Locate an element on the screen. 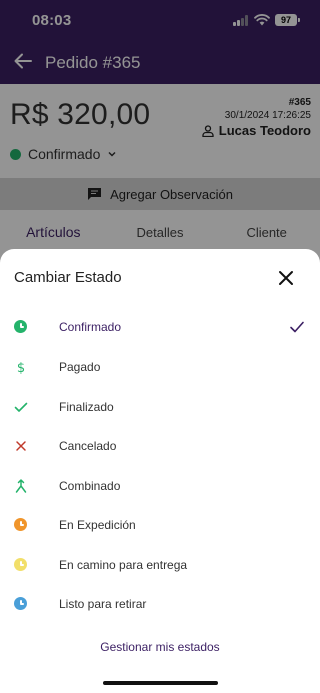 This screenshot has width=320, height=693. home-indicator is located at coordinates (160, 683).